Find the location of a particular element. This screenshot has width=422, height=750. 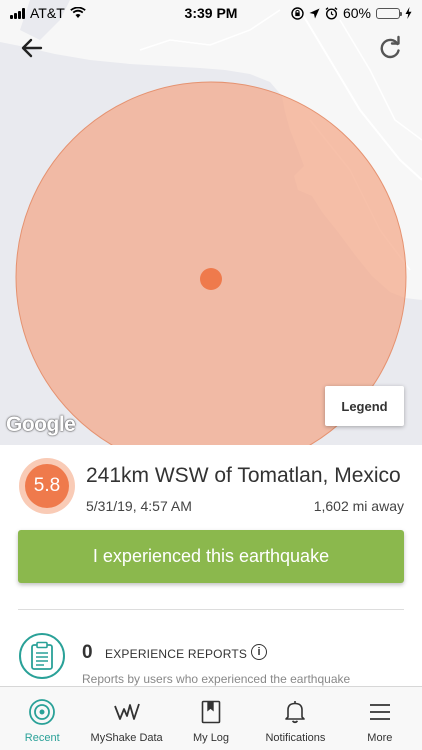

myshake-data-icon is located at coordinates (126, 711).